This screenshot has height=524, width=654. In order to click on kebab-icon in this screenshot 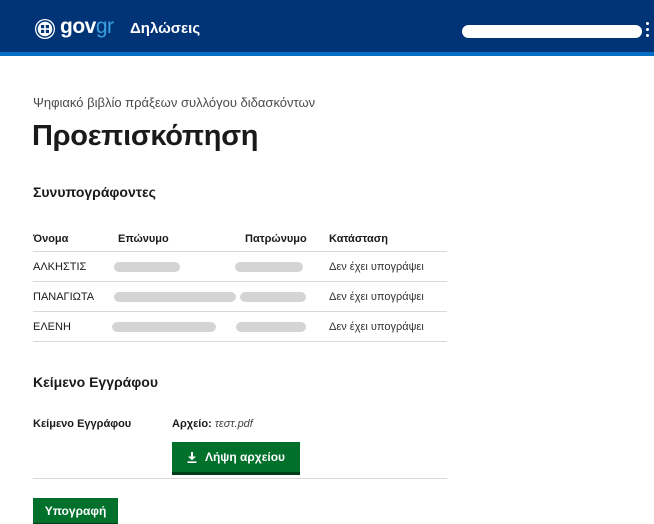, I will do `click(648, 31)`.